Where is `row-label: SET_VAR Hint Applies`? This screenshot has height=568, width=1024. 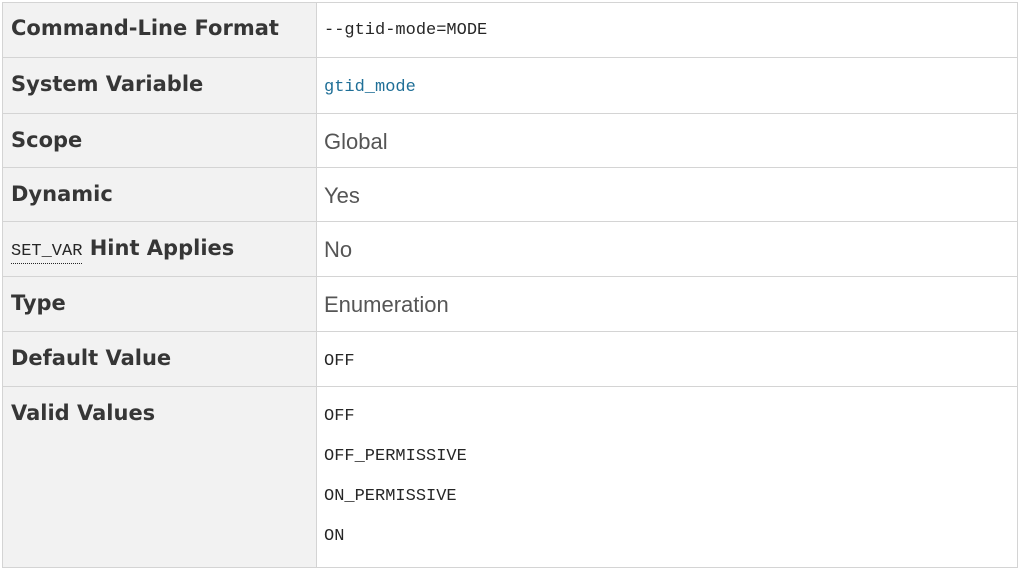 row-label: SET_VAR Hint Applies is located at coordinates (159, 249).